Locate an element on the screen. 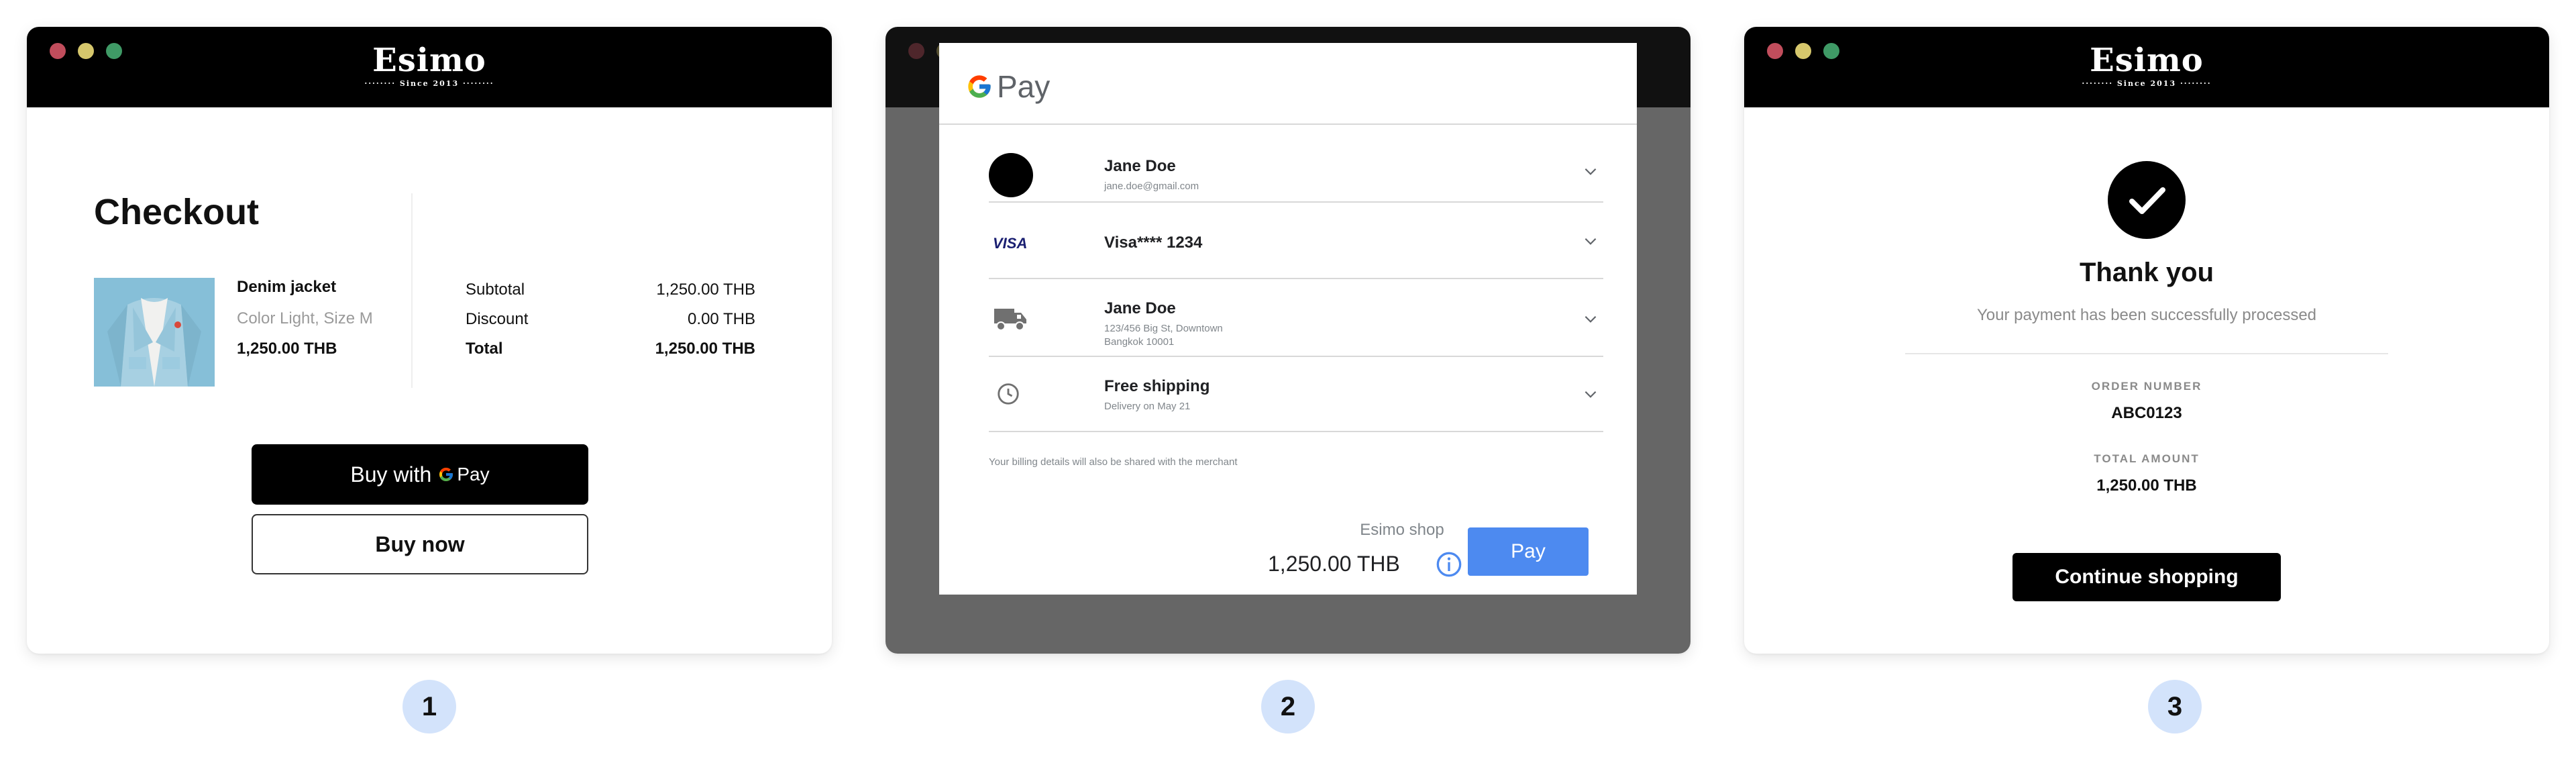  summary-label: Discount is located at coordinates (497, 319).